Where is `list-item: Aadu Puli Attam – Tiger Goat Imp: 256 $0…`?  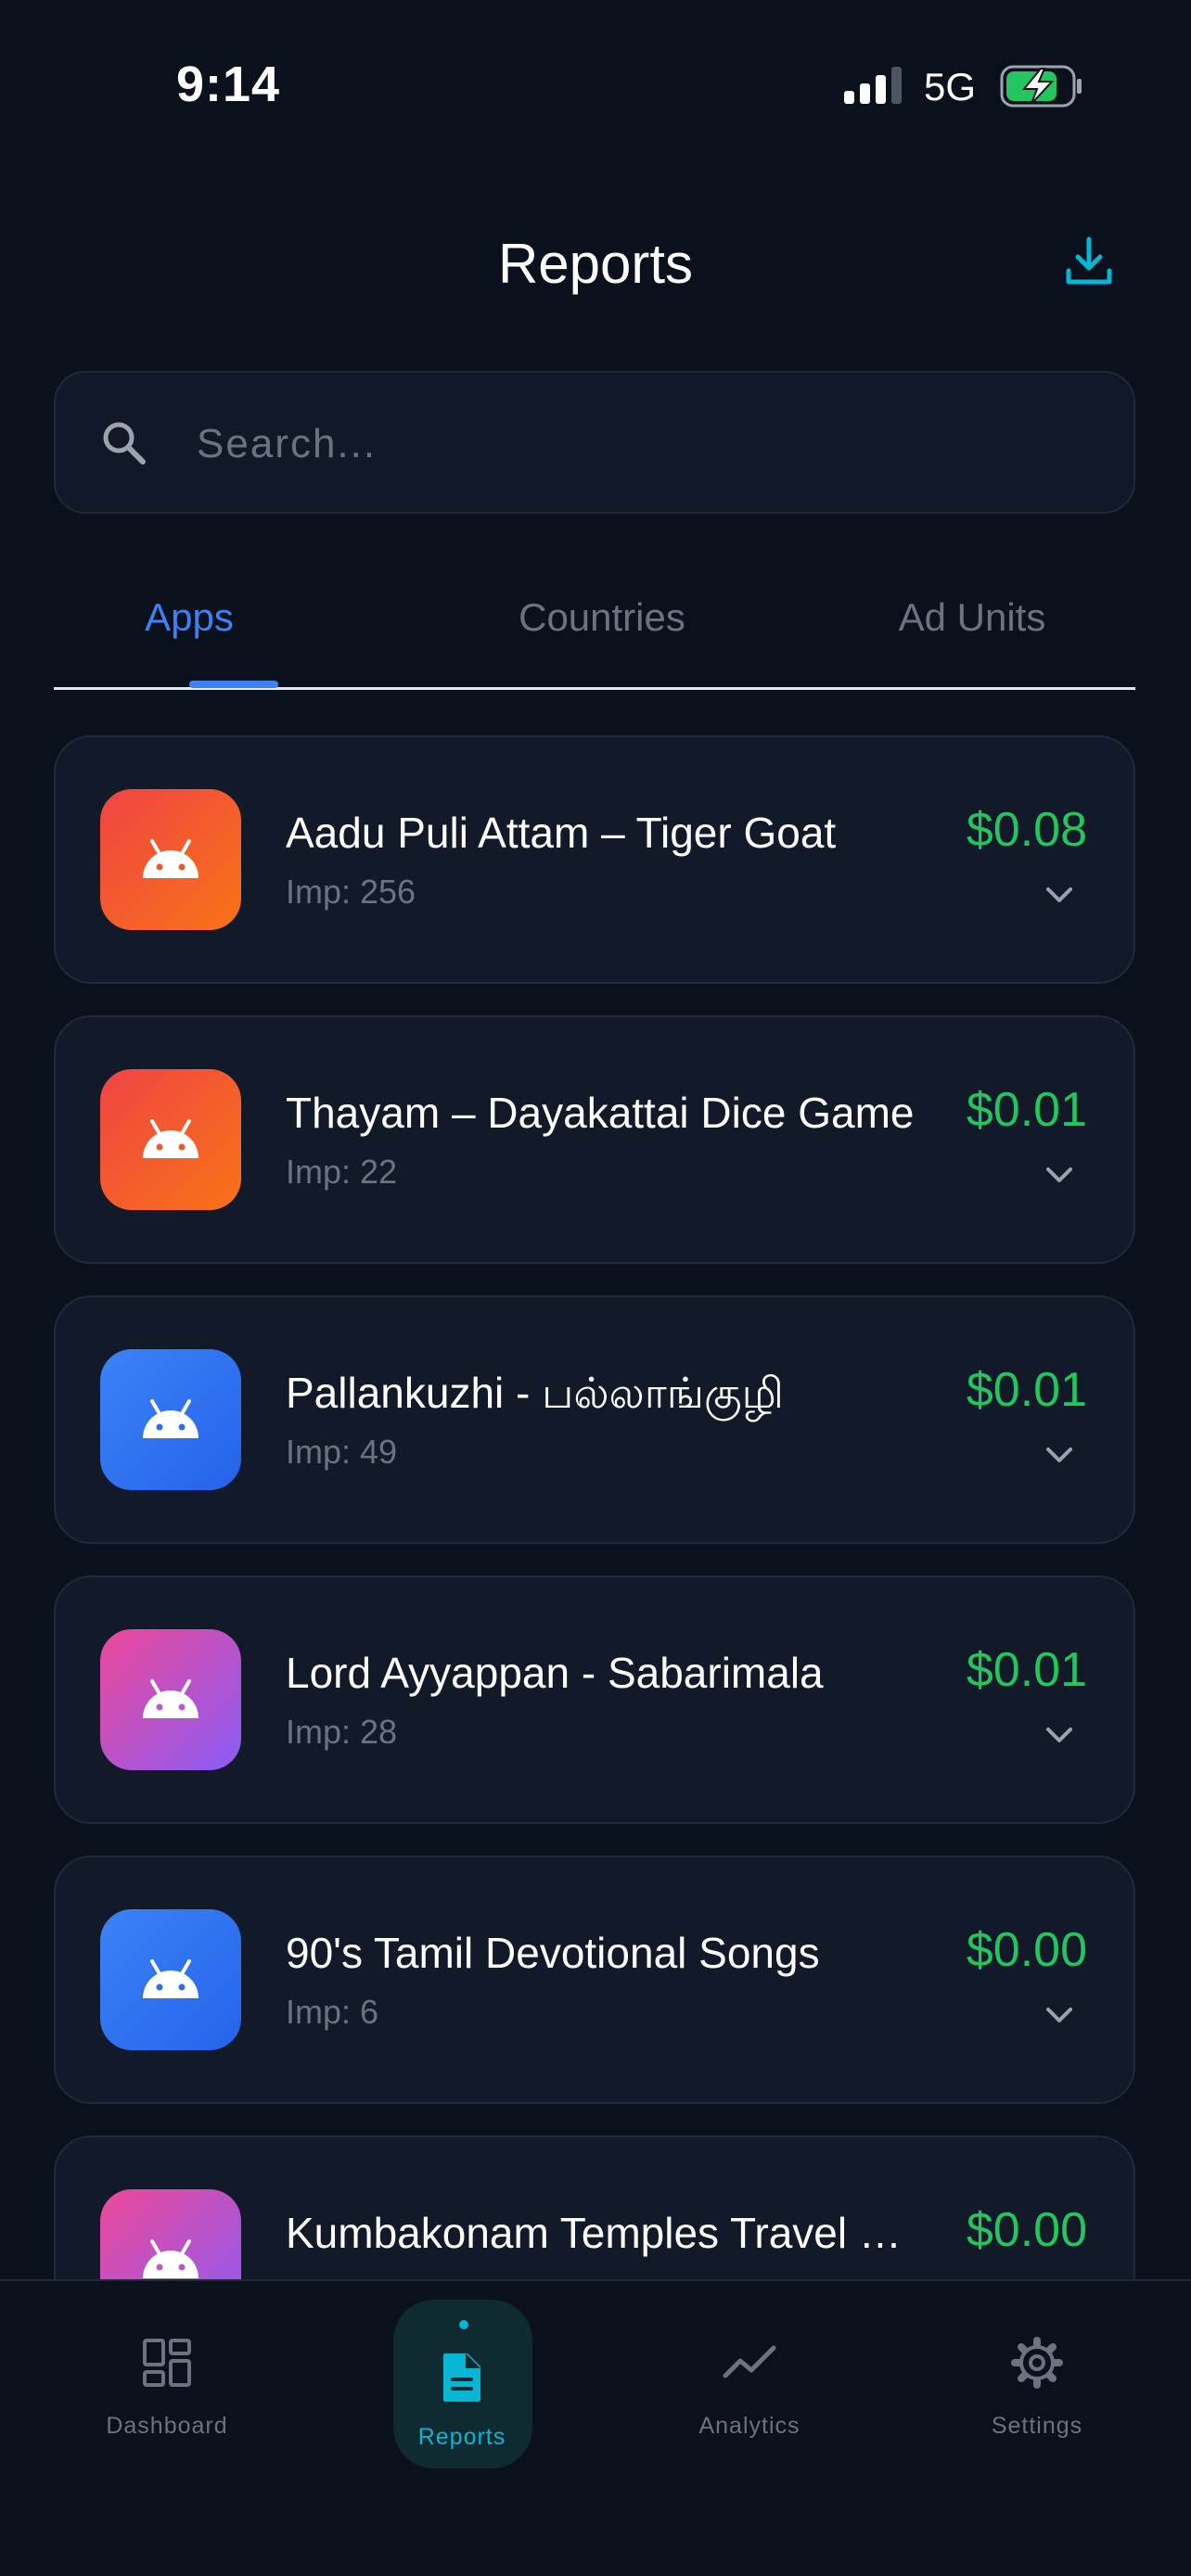
list-item: Aadu Puli Attam – Tiger Goat Imp: 256 $0… is located at coordinates (594, 860).